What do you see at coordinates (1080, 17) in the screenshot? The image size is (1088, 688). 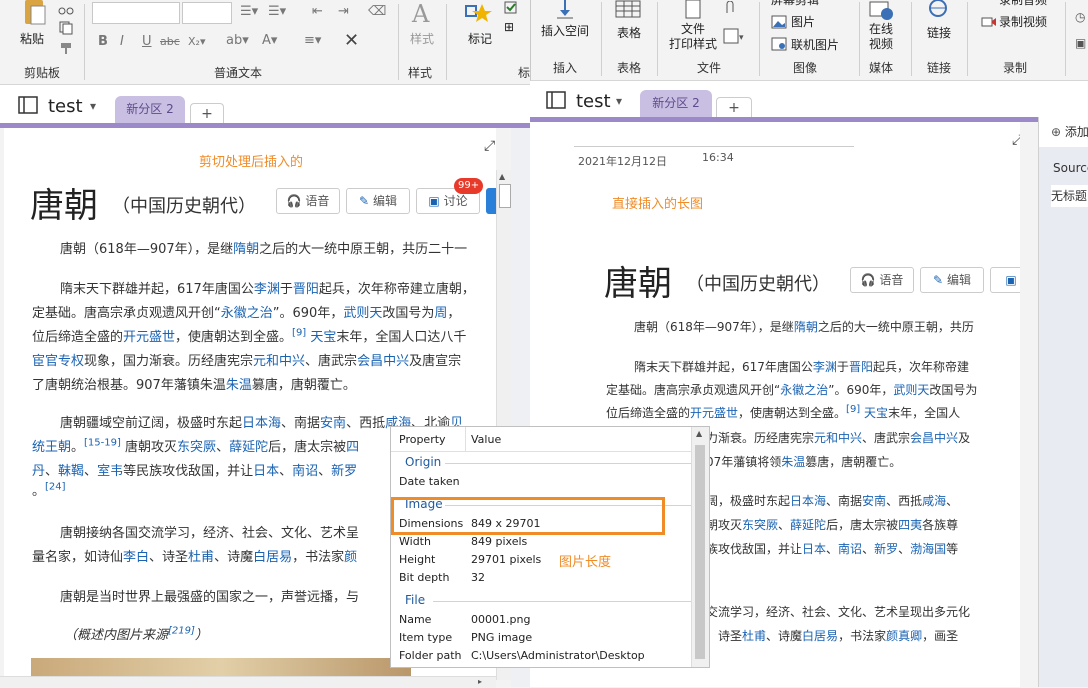 I see `ribbon-extra-icon: ◷` at bounding box center [1080, 17].